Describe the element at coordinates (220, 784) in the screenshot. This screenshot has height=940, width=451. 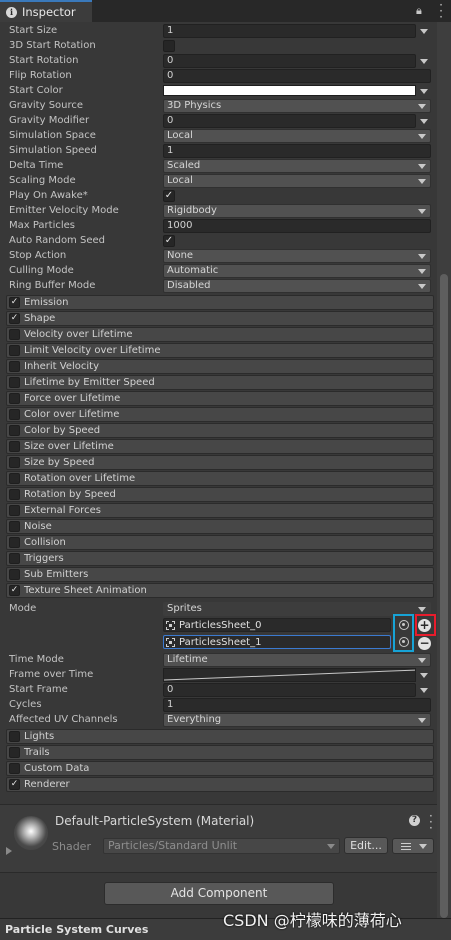
I see `module-header: ✓ Renderer` at that location.